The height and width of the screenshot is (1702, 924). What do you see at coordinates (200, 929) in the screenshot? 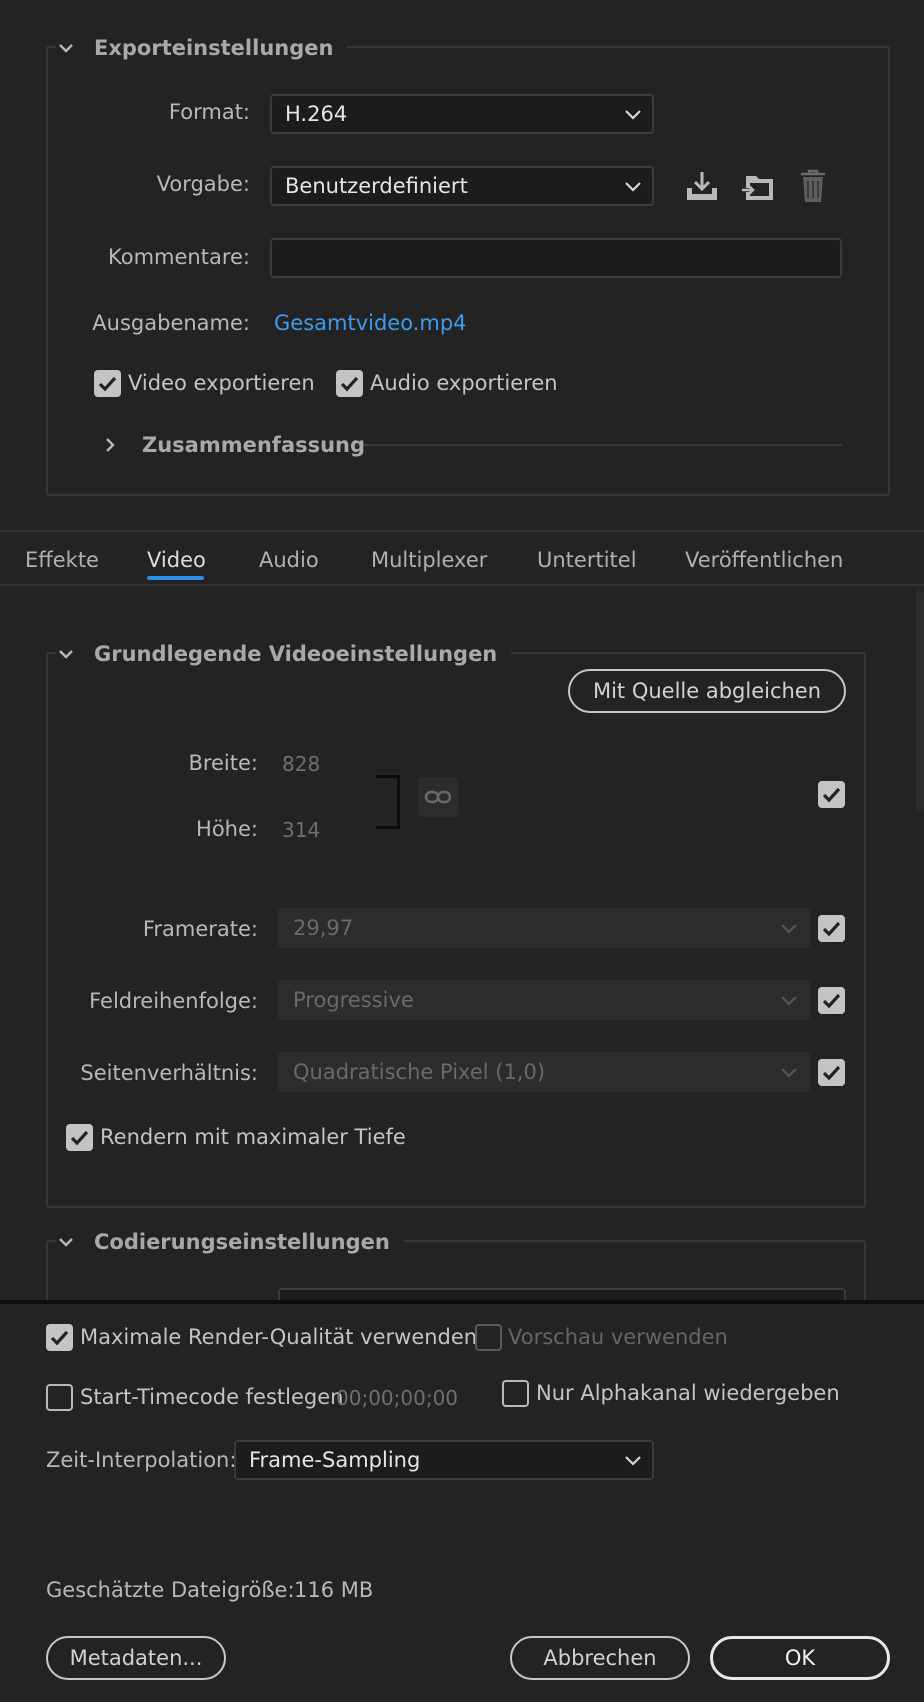
I see `framerate-label: Framerate:` at bounding box center [200, 929].